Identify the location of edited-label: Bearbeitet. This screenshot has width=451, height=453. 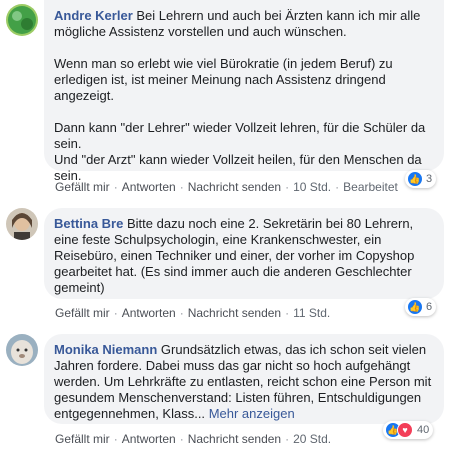
(370, 187).